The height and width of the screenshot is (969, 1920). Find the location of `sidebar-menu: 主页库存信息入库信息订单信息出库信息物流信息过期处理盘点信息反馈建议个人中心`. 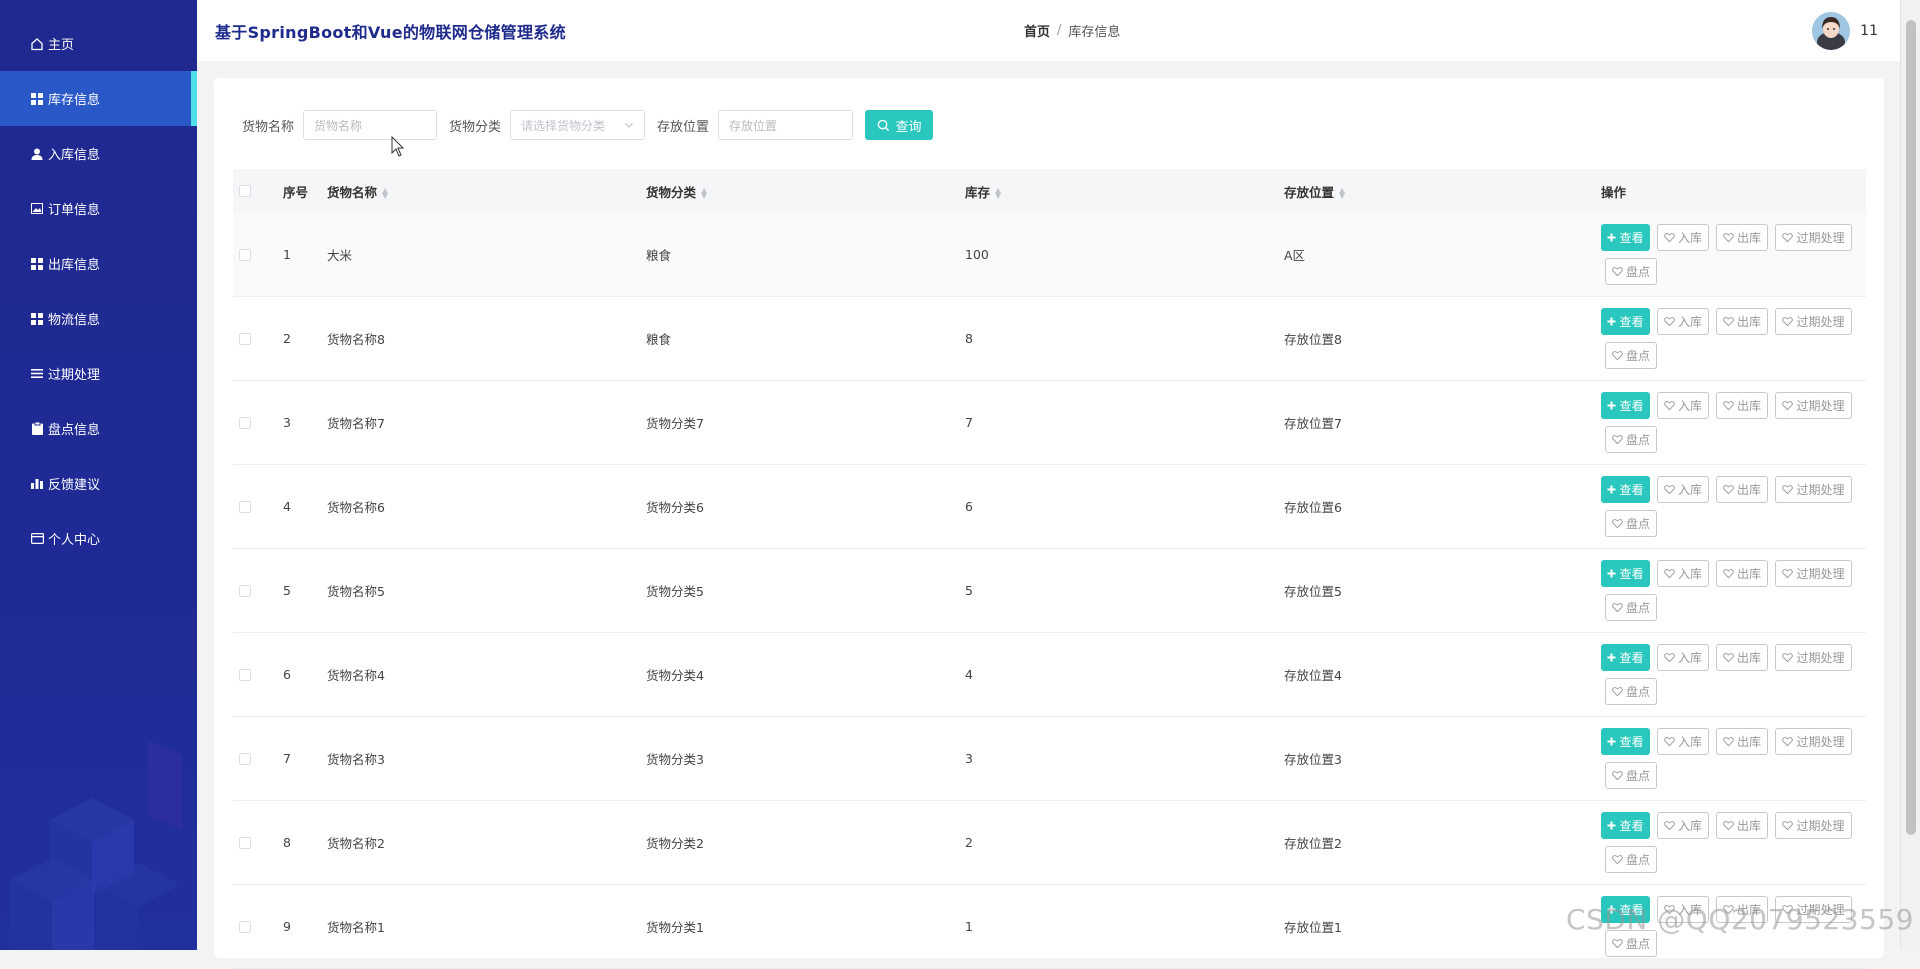

sidebar-menu: 主页库存信息入库信息订单信息出库信息物流信息过期处理盘点信息反馈建议个人中心 is located at coordinates (98, 291).